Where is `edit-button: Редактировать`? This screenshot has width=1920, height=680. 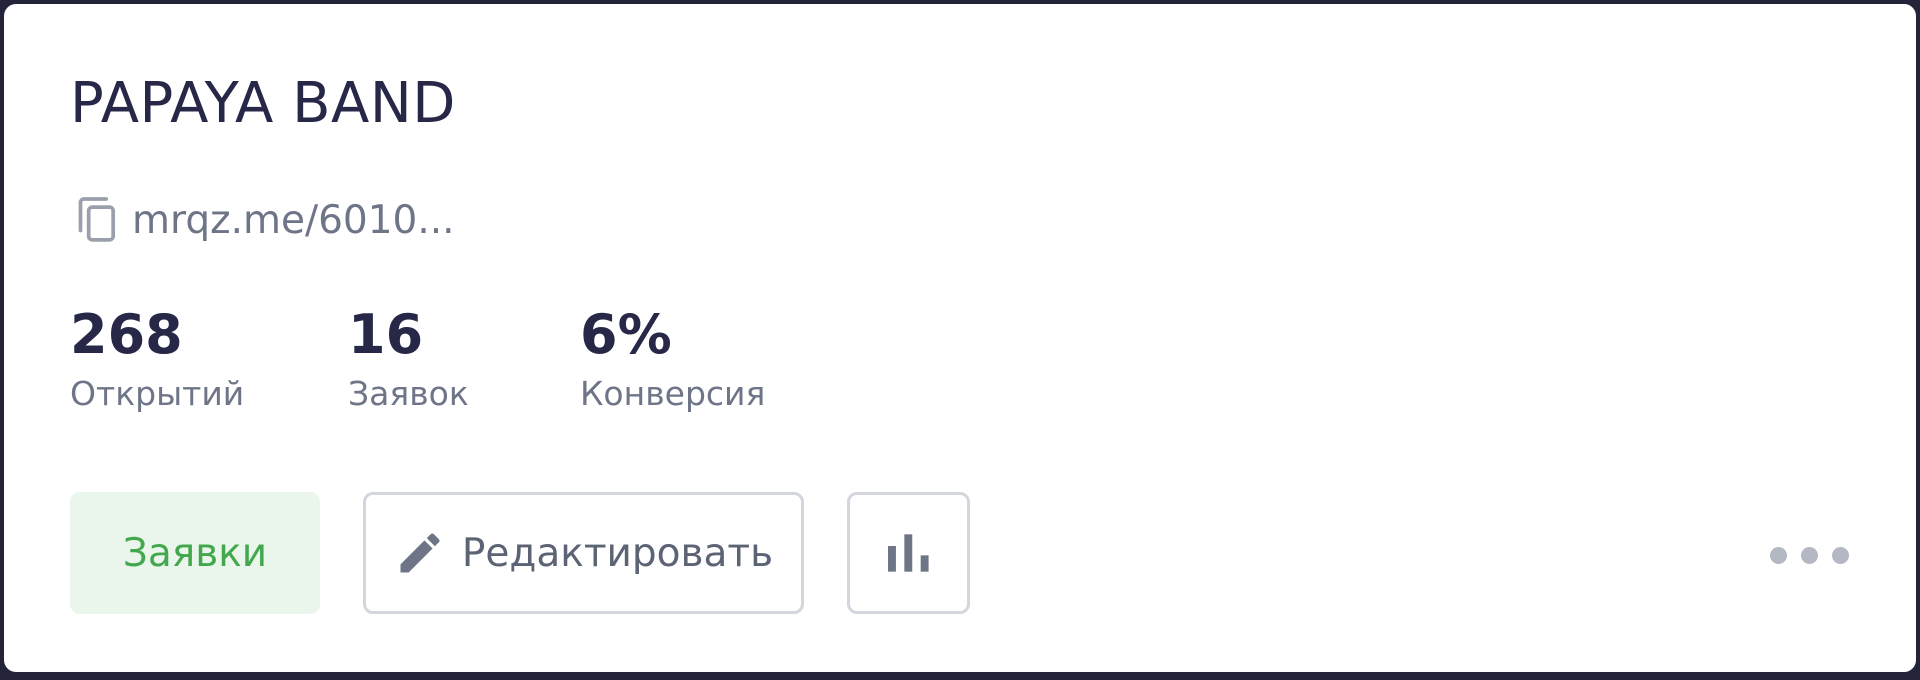 edit-button: Редактировать is located at coordinates (583, 553).